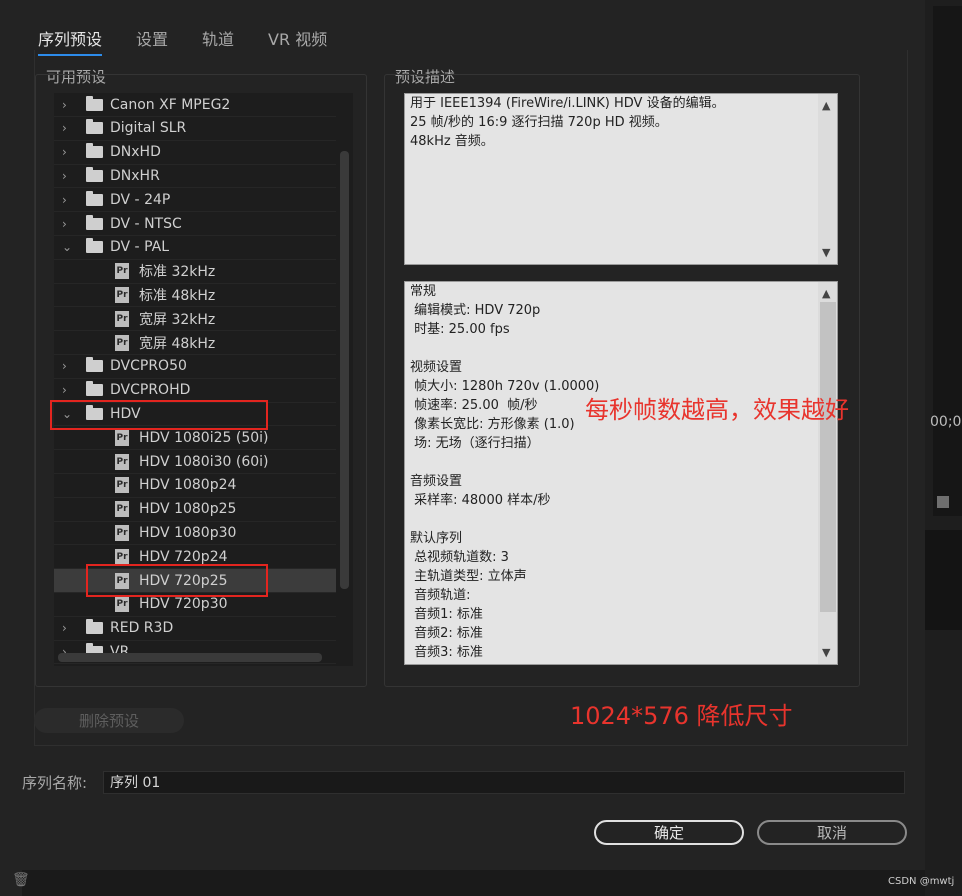  What do you see at coordinates (947, 261) in the screenshot?
I see `background-panel-top` at bounding box center [947, 261].